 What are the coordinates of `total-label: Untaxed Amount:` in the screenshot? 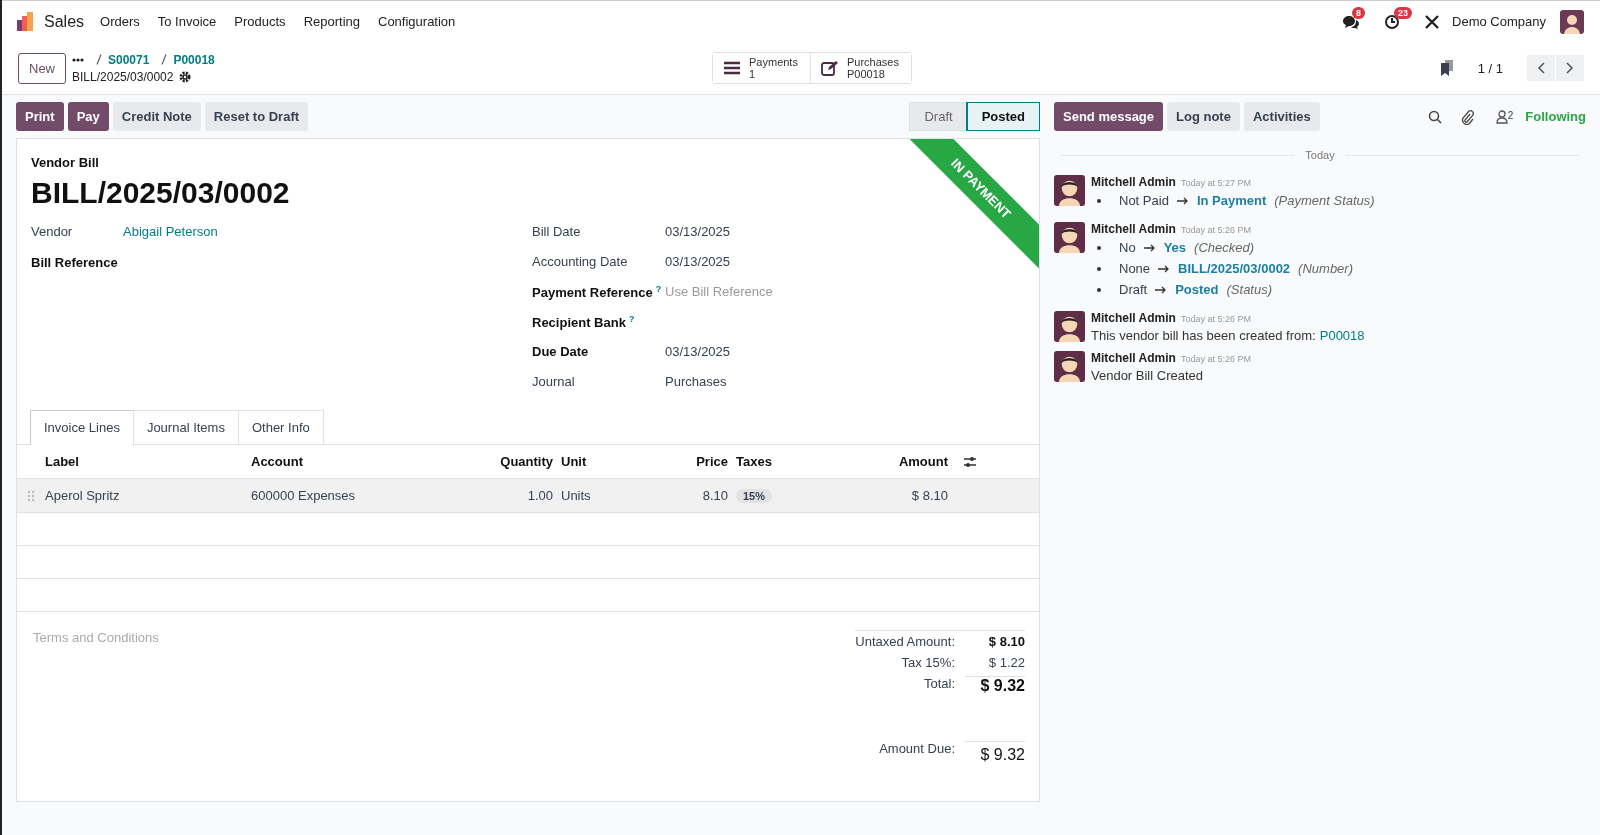 It's located at (905, 641).